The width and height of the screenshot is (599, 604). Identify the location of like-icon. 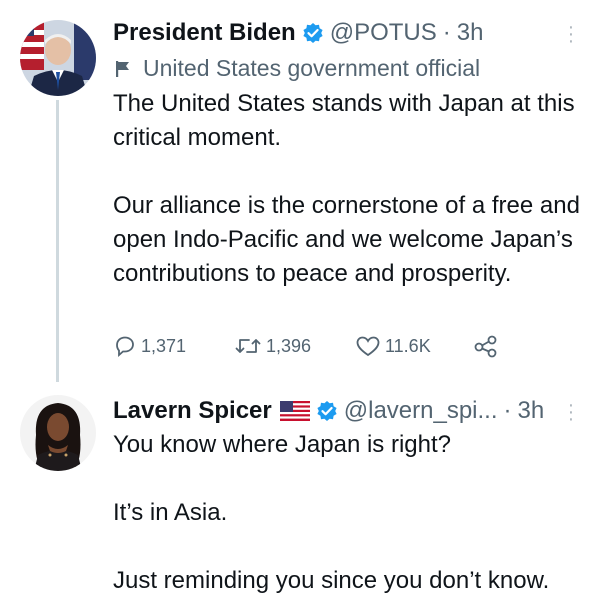
(368, 346).